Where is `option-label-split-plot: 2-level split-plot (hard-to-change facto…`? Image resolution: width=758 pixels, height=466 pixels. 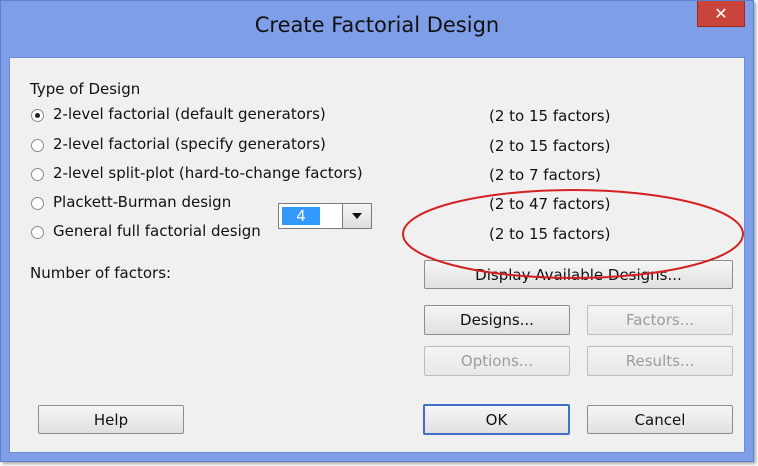 option-label-split-plot: 2-level split-plot (hard-to-change facto… is located at coordinates (208, 173).